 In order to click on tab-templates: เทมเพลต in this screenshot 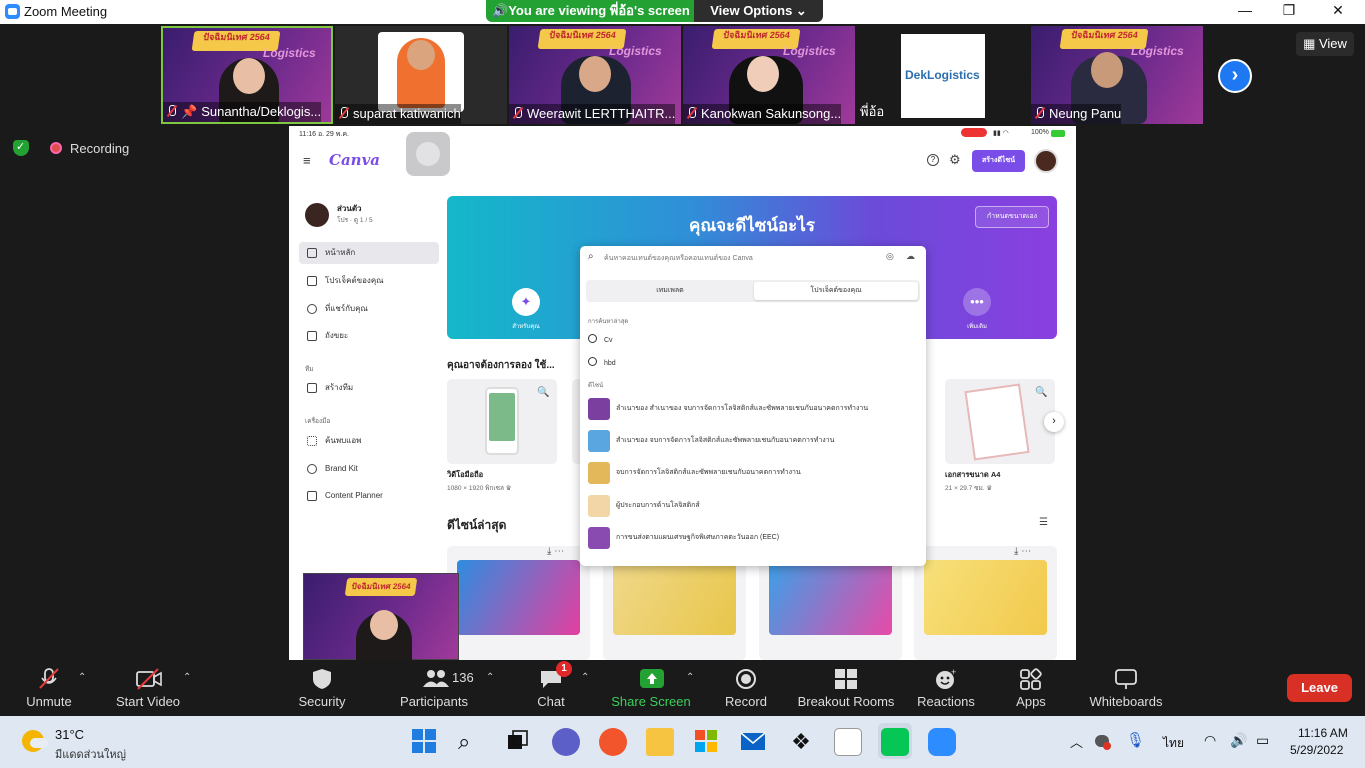, I will do `click(670, 291)`.